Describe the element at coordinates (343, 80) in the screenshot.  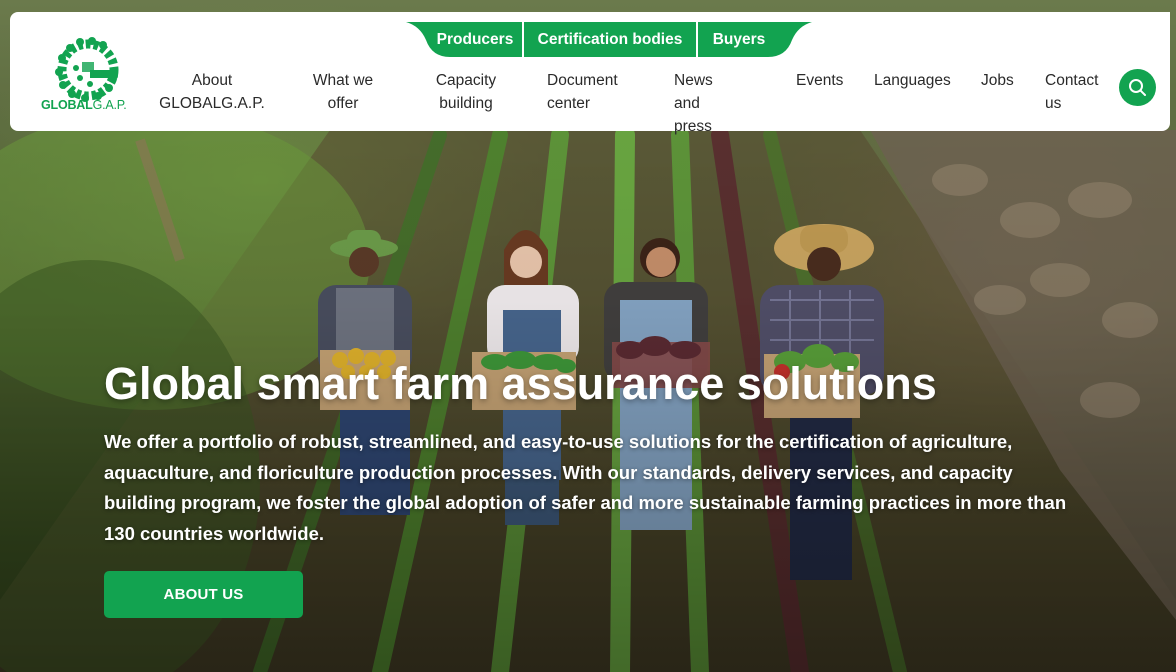
I see `nav-label: What we` at that location.